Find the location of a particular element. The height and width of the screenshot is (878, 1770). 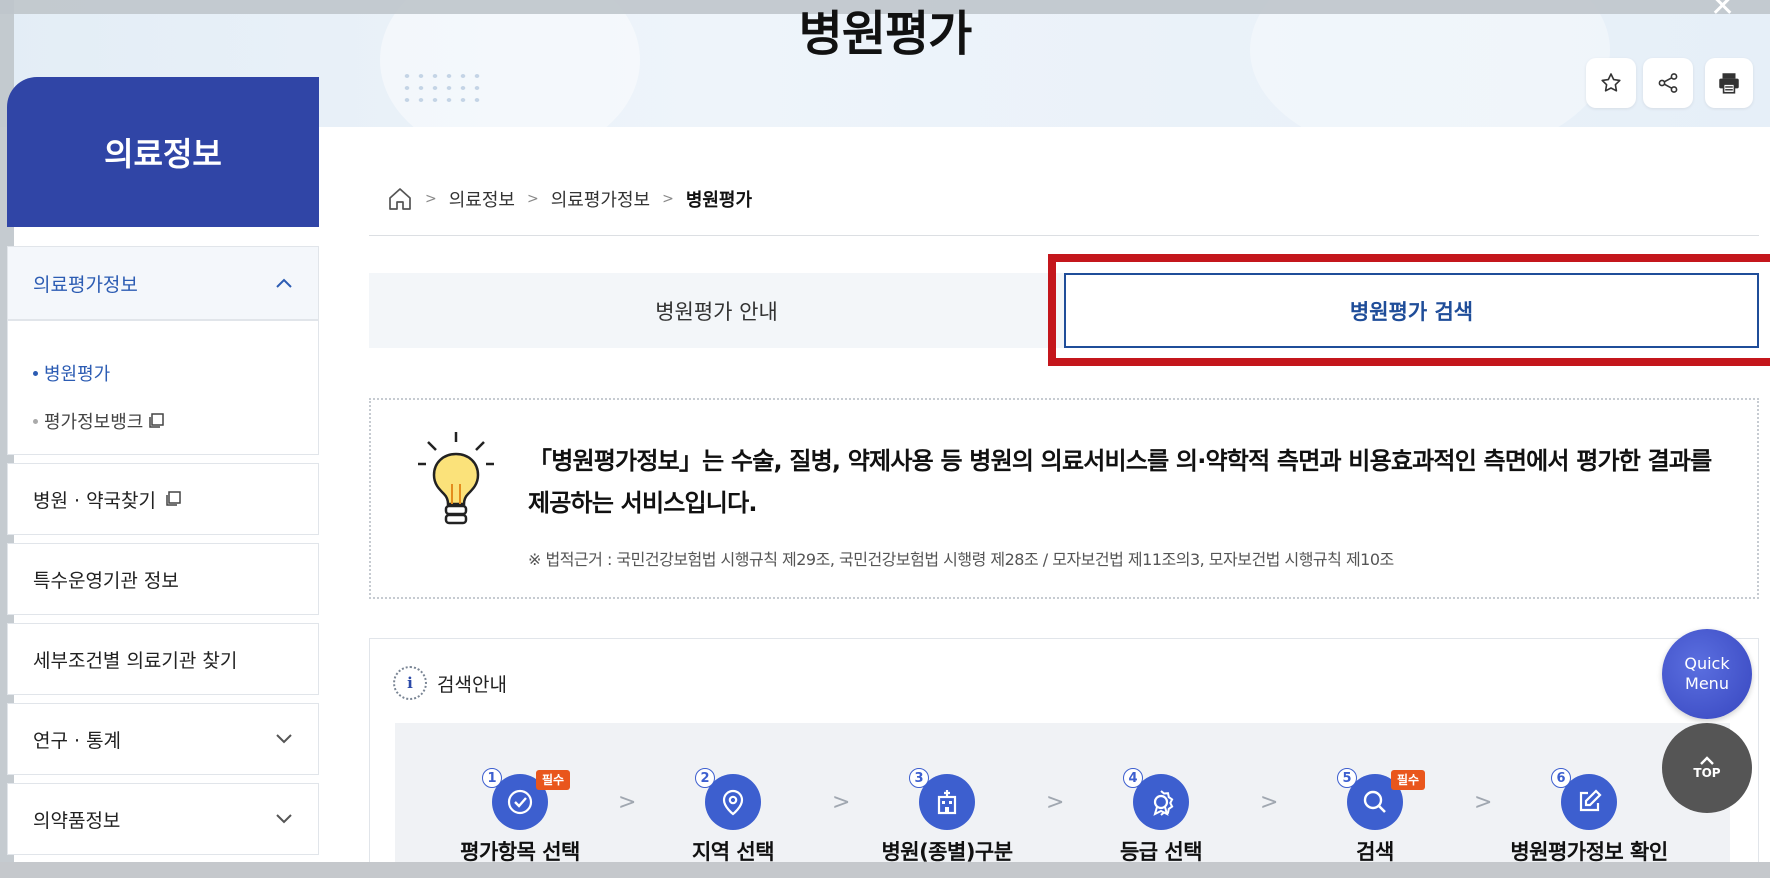

step-number: 5 is located at coordinates (1347, 778).